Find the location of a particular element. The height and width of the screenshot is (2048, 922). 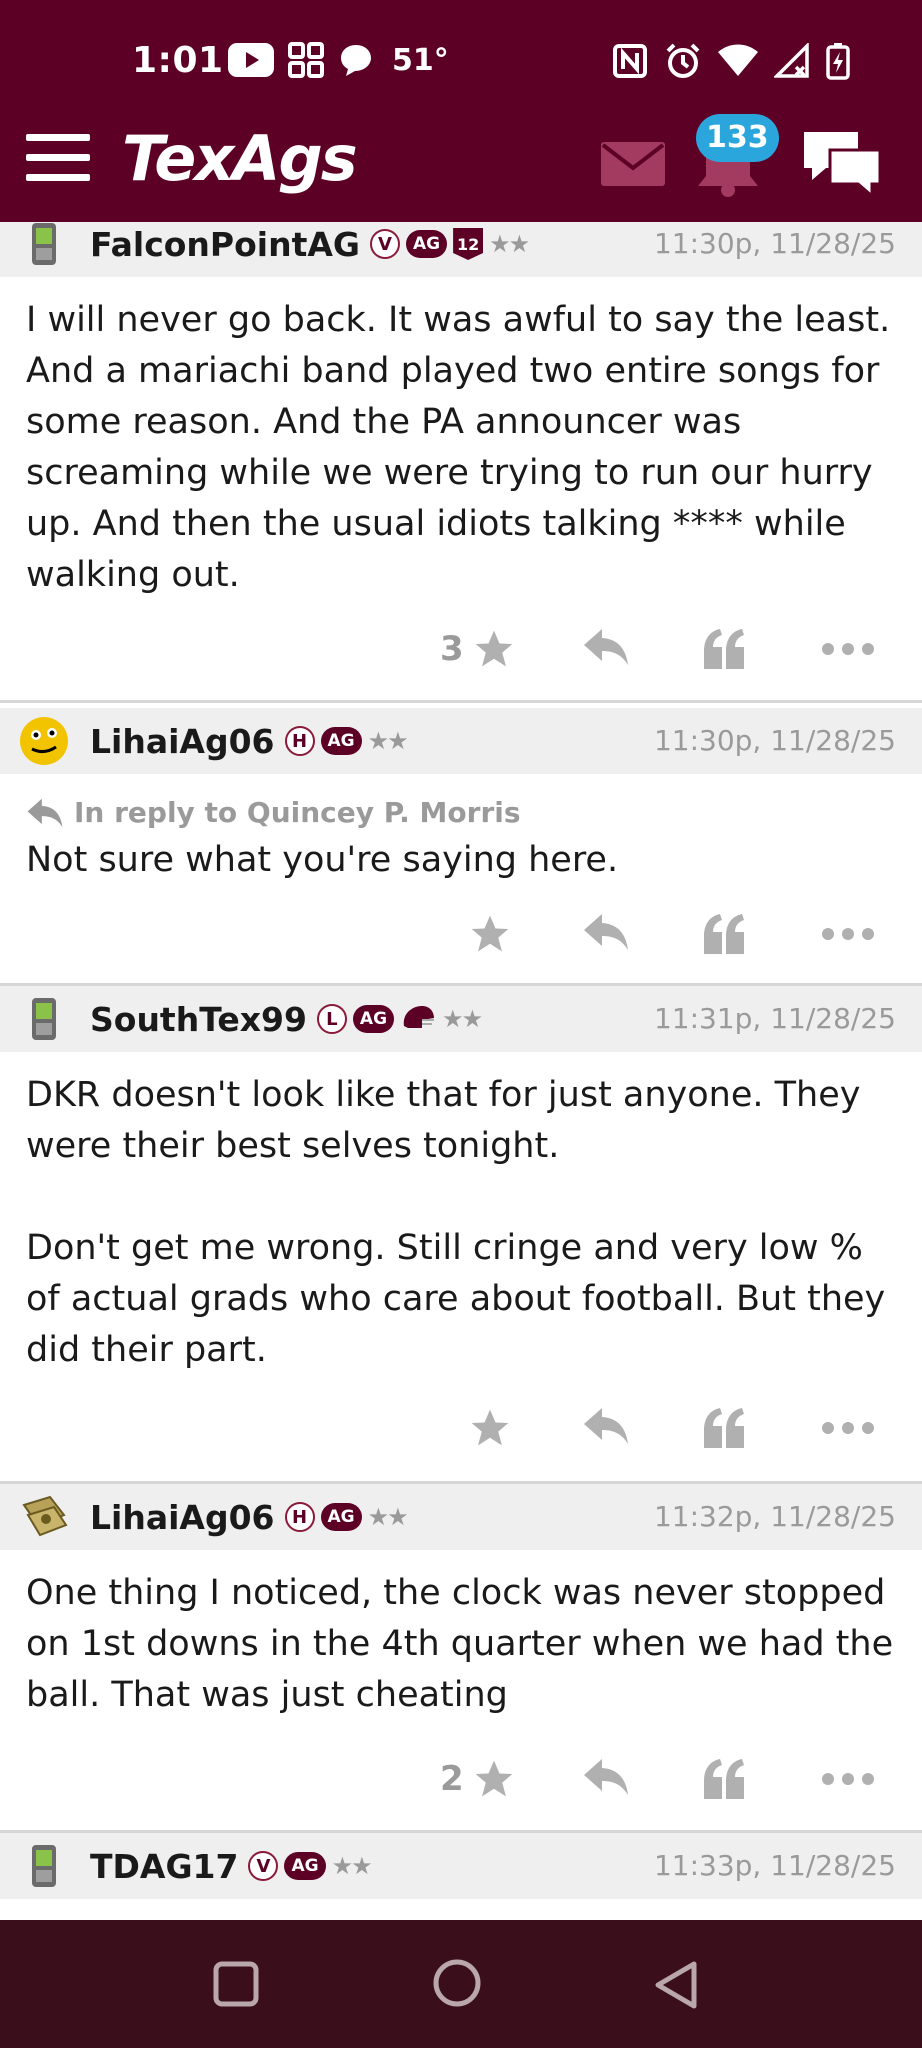

helmet-badge-icon is located at coordinates (418, 1019).